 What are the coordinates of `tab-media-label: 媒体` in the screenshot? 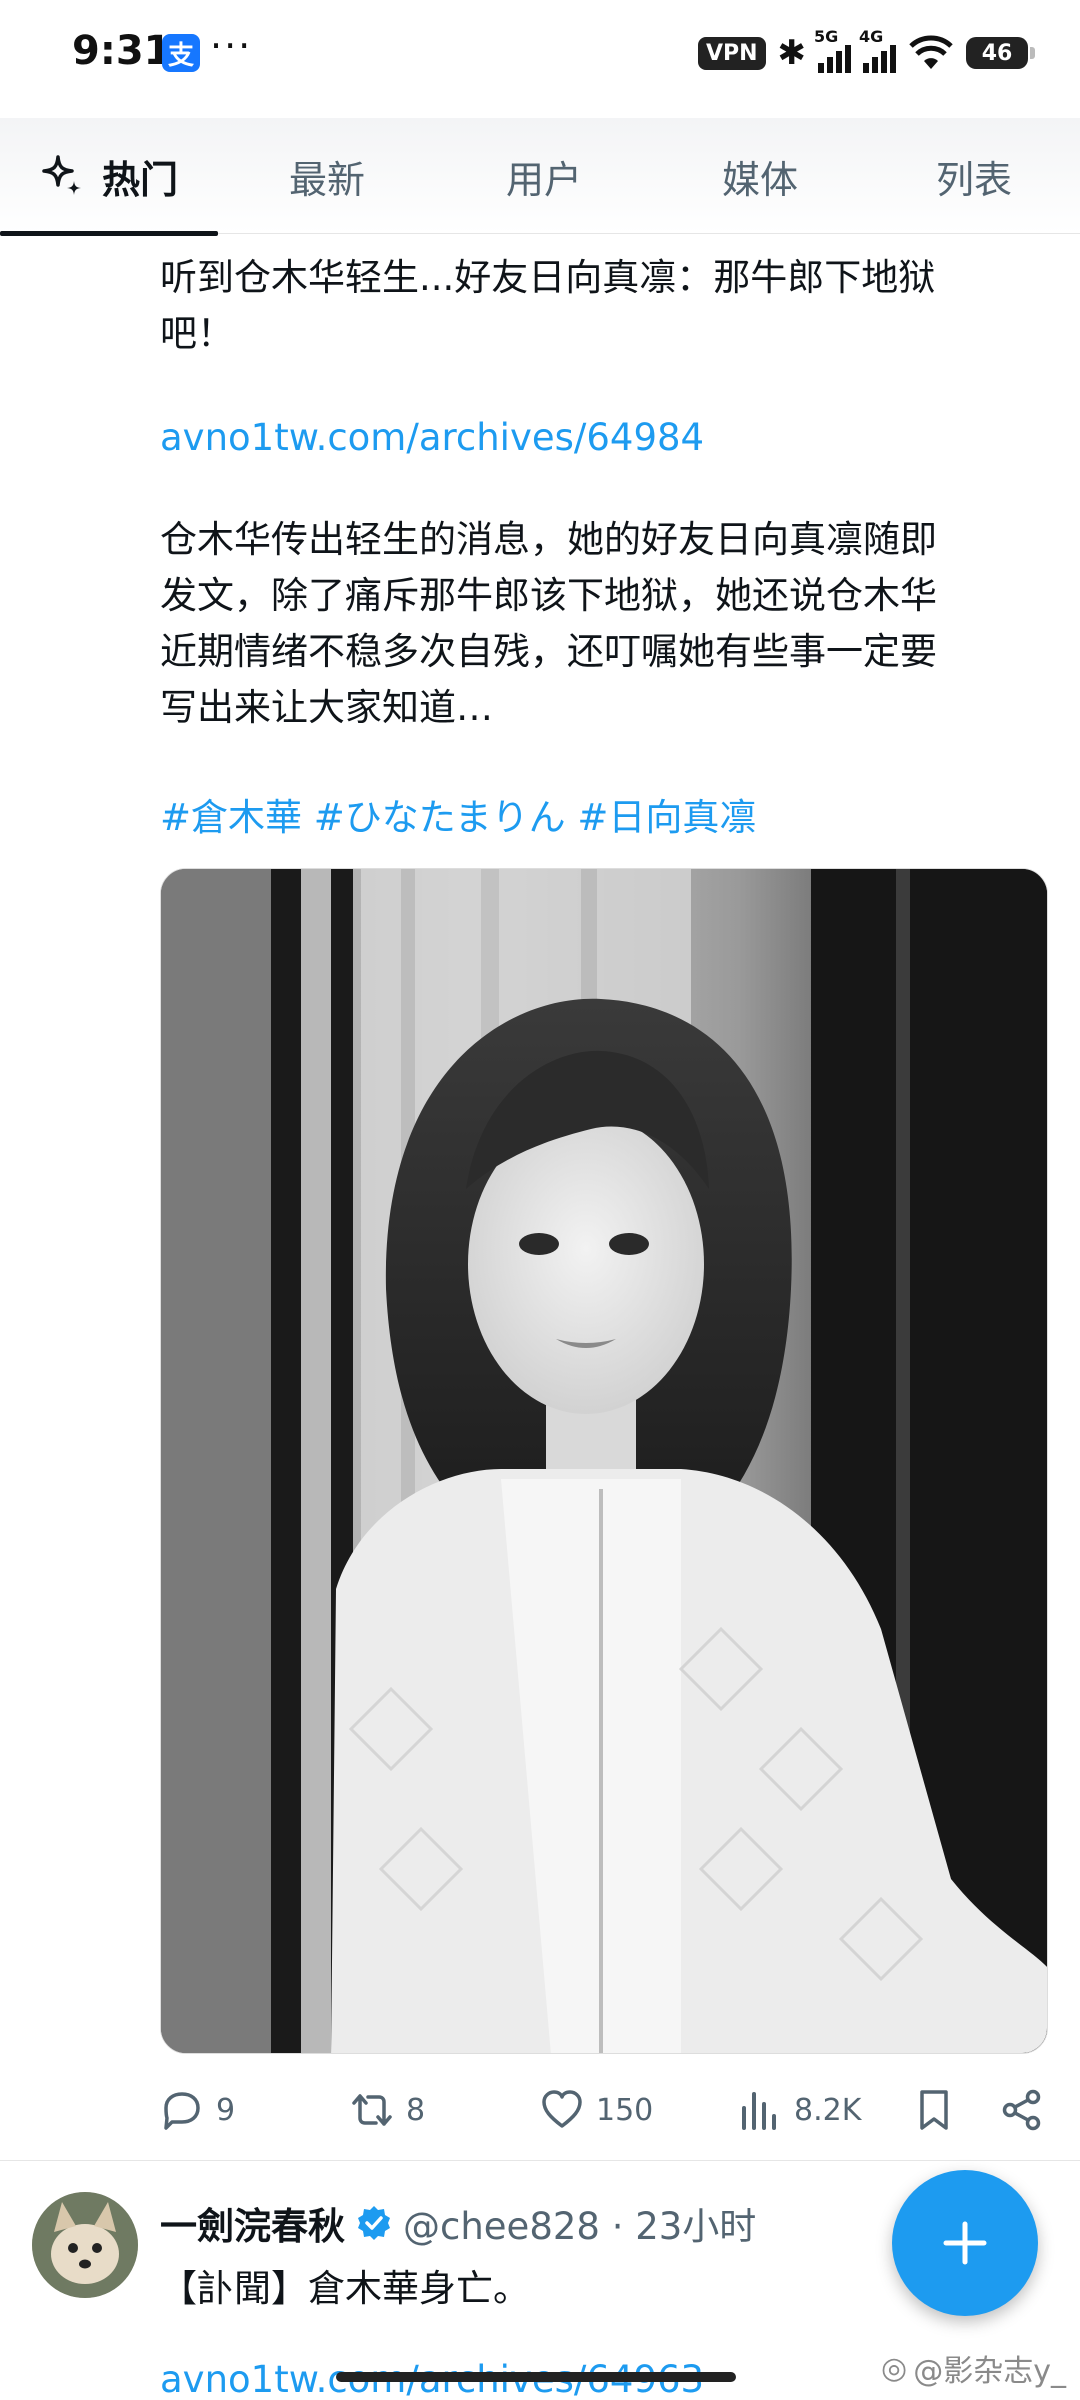 It's located at (759, 179).